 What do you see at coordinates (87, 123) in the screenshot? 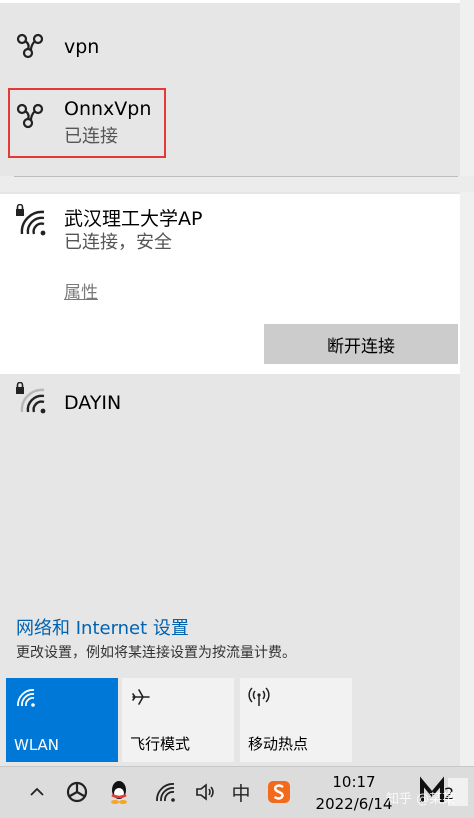
I see `annotation-highlight-box` at bounding box center [87, 123].